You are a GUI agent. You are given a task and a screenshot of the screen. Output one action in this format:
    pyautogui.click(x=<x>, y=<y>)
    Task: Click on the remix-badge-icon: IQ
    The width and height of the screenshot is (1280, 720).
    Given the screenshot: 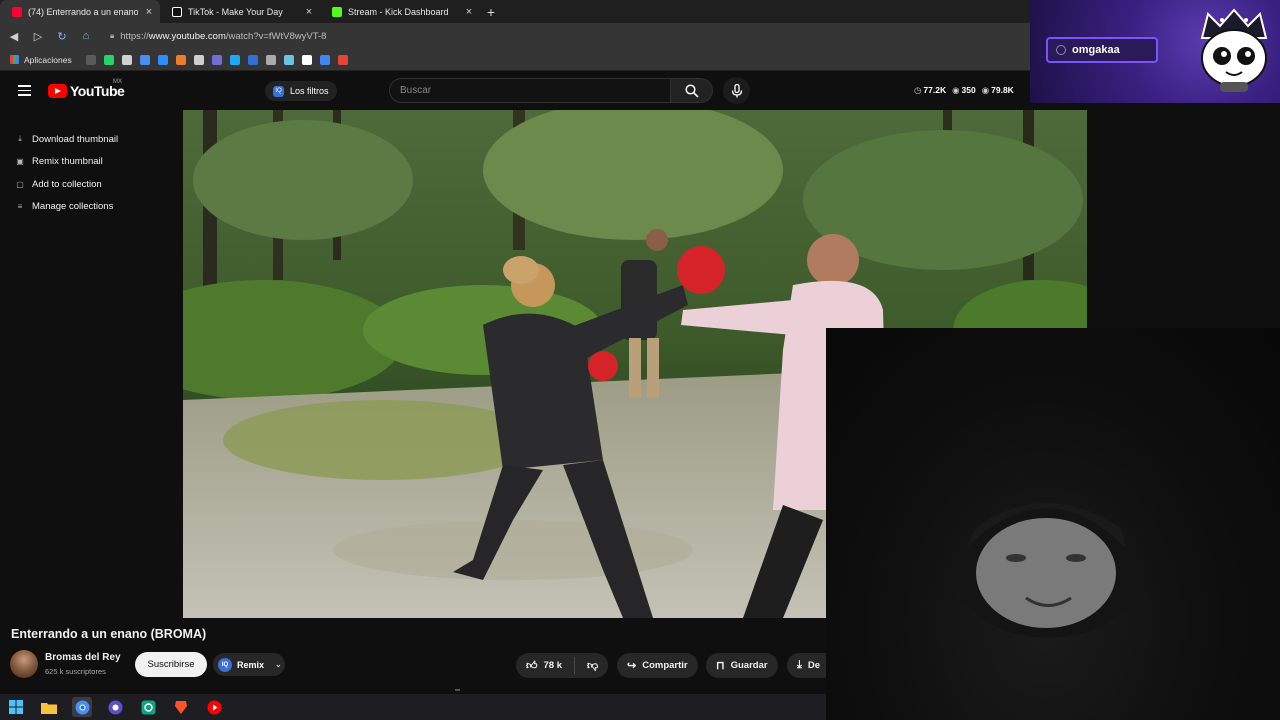 What is the action you would take?
    pyautogui.click(x=225, y=664)
    